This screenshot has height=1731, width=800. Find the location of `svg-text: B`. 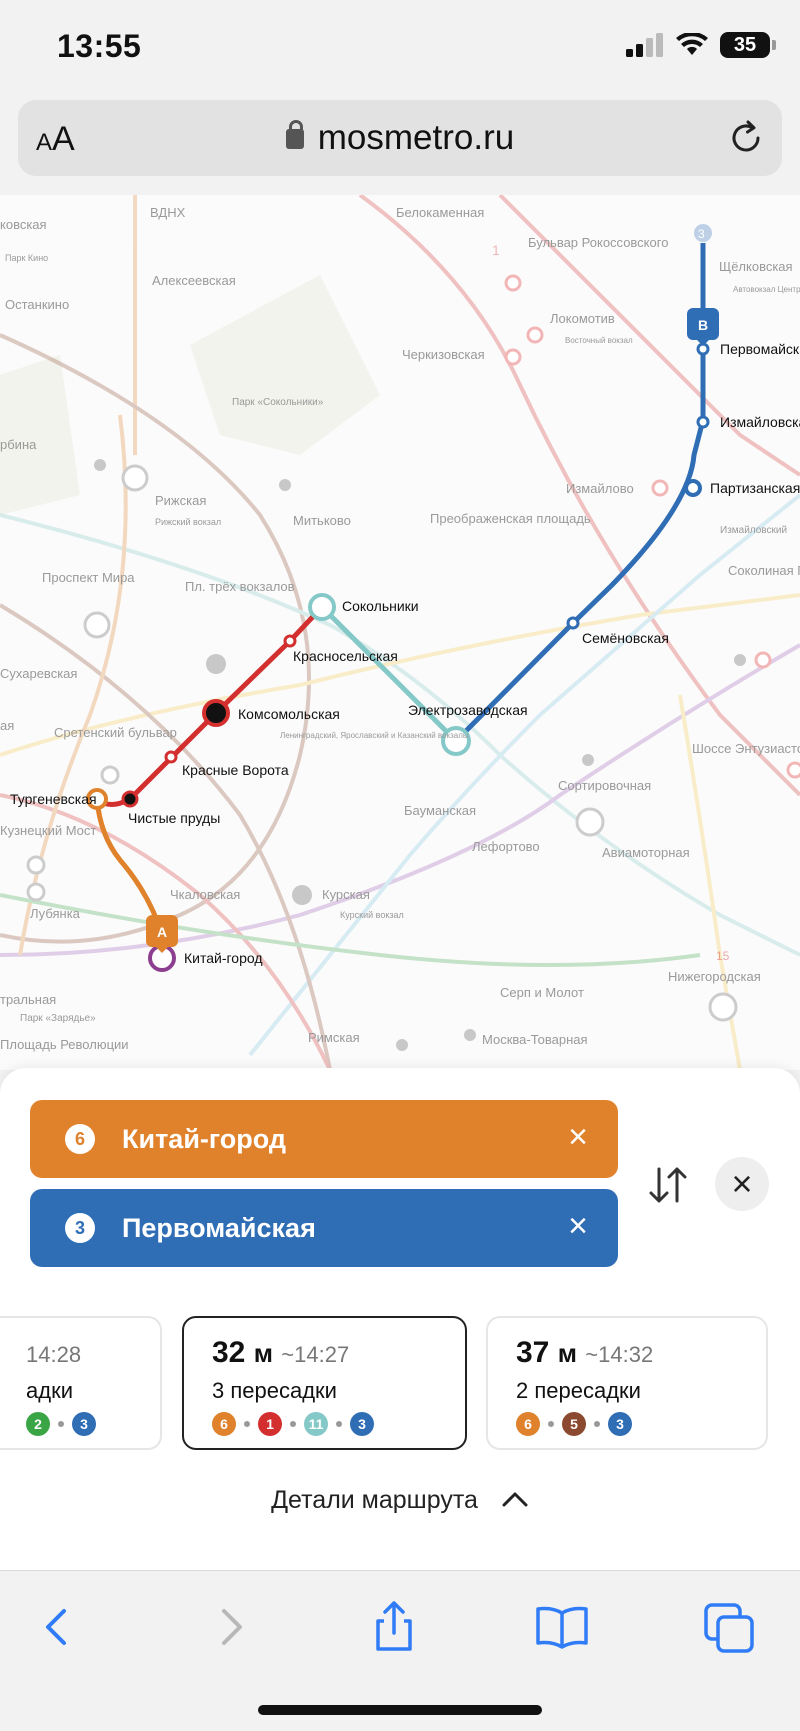

svg-text: B is located at coordinates (703, 325).